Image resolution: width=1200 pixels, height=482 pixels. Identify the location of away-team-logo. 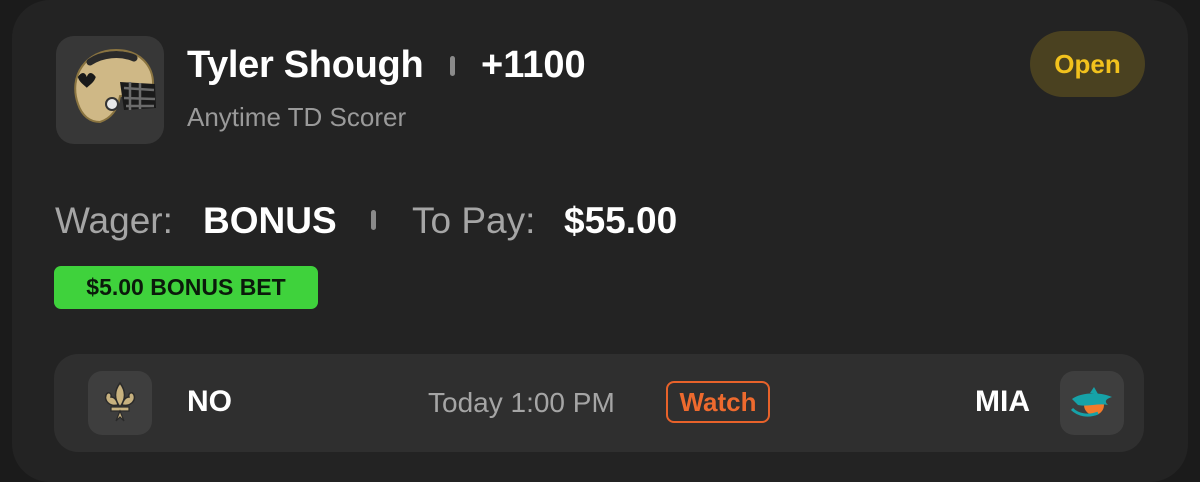
(1092, 403).